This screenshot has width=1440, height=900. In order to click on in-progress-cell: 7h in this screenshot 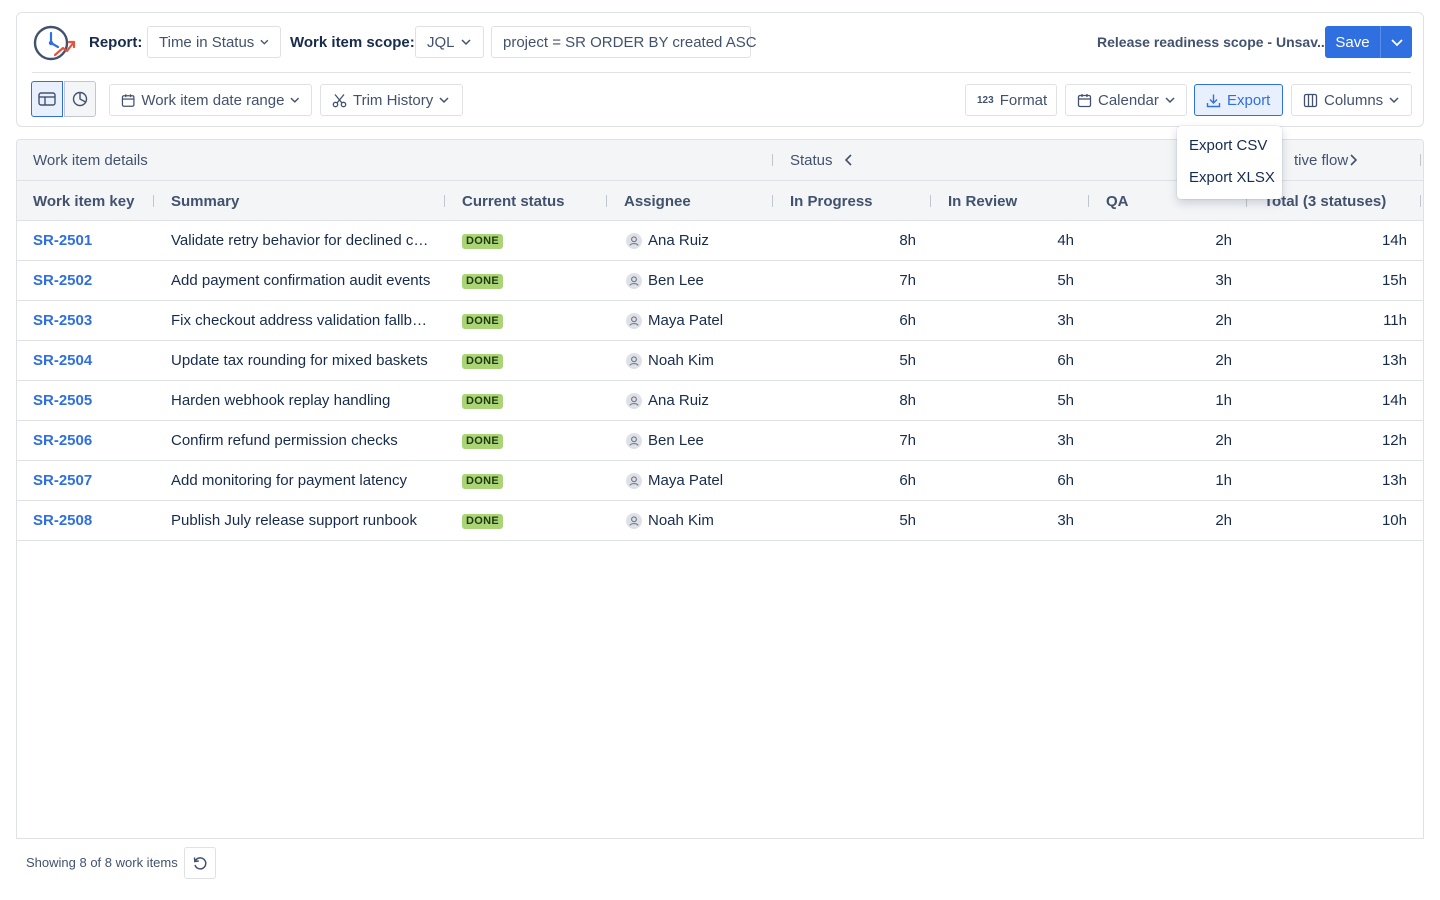, I will do `click(907, 440)`.